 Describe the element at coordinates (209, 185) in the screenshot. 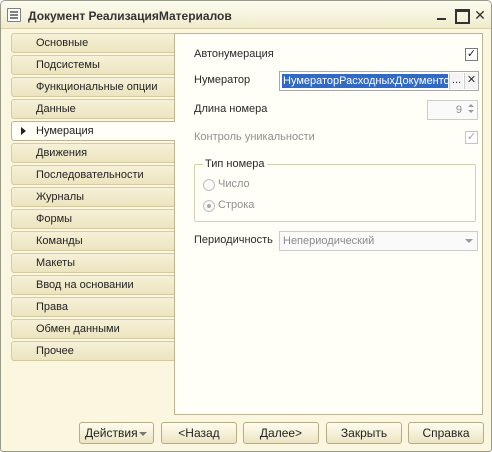

I see `radio-number` at that location.